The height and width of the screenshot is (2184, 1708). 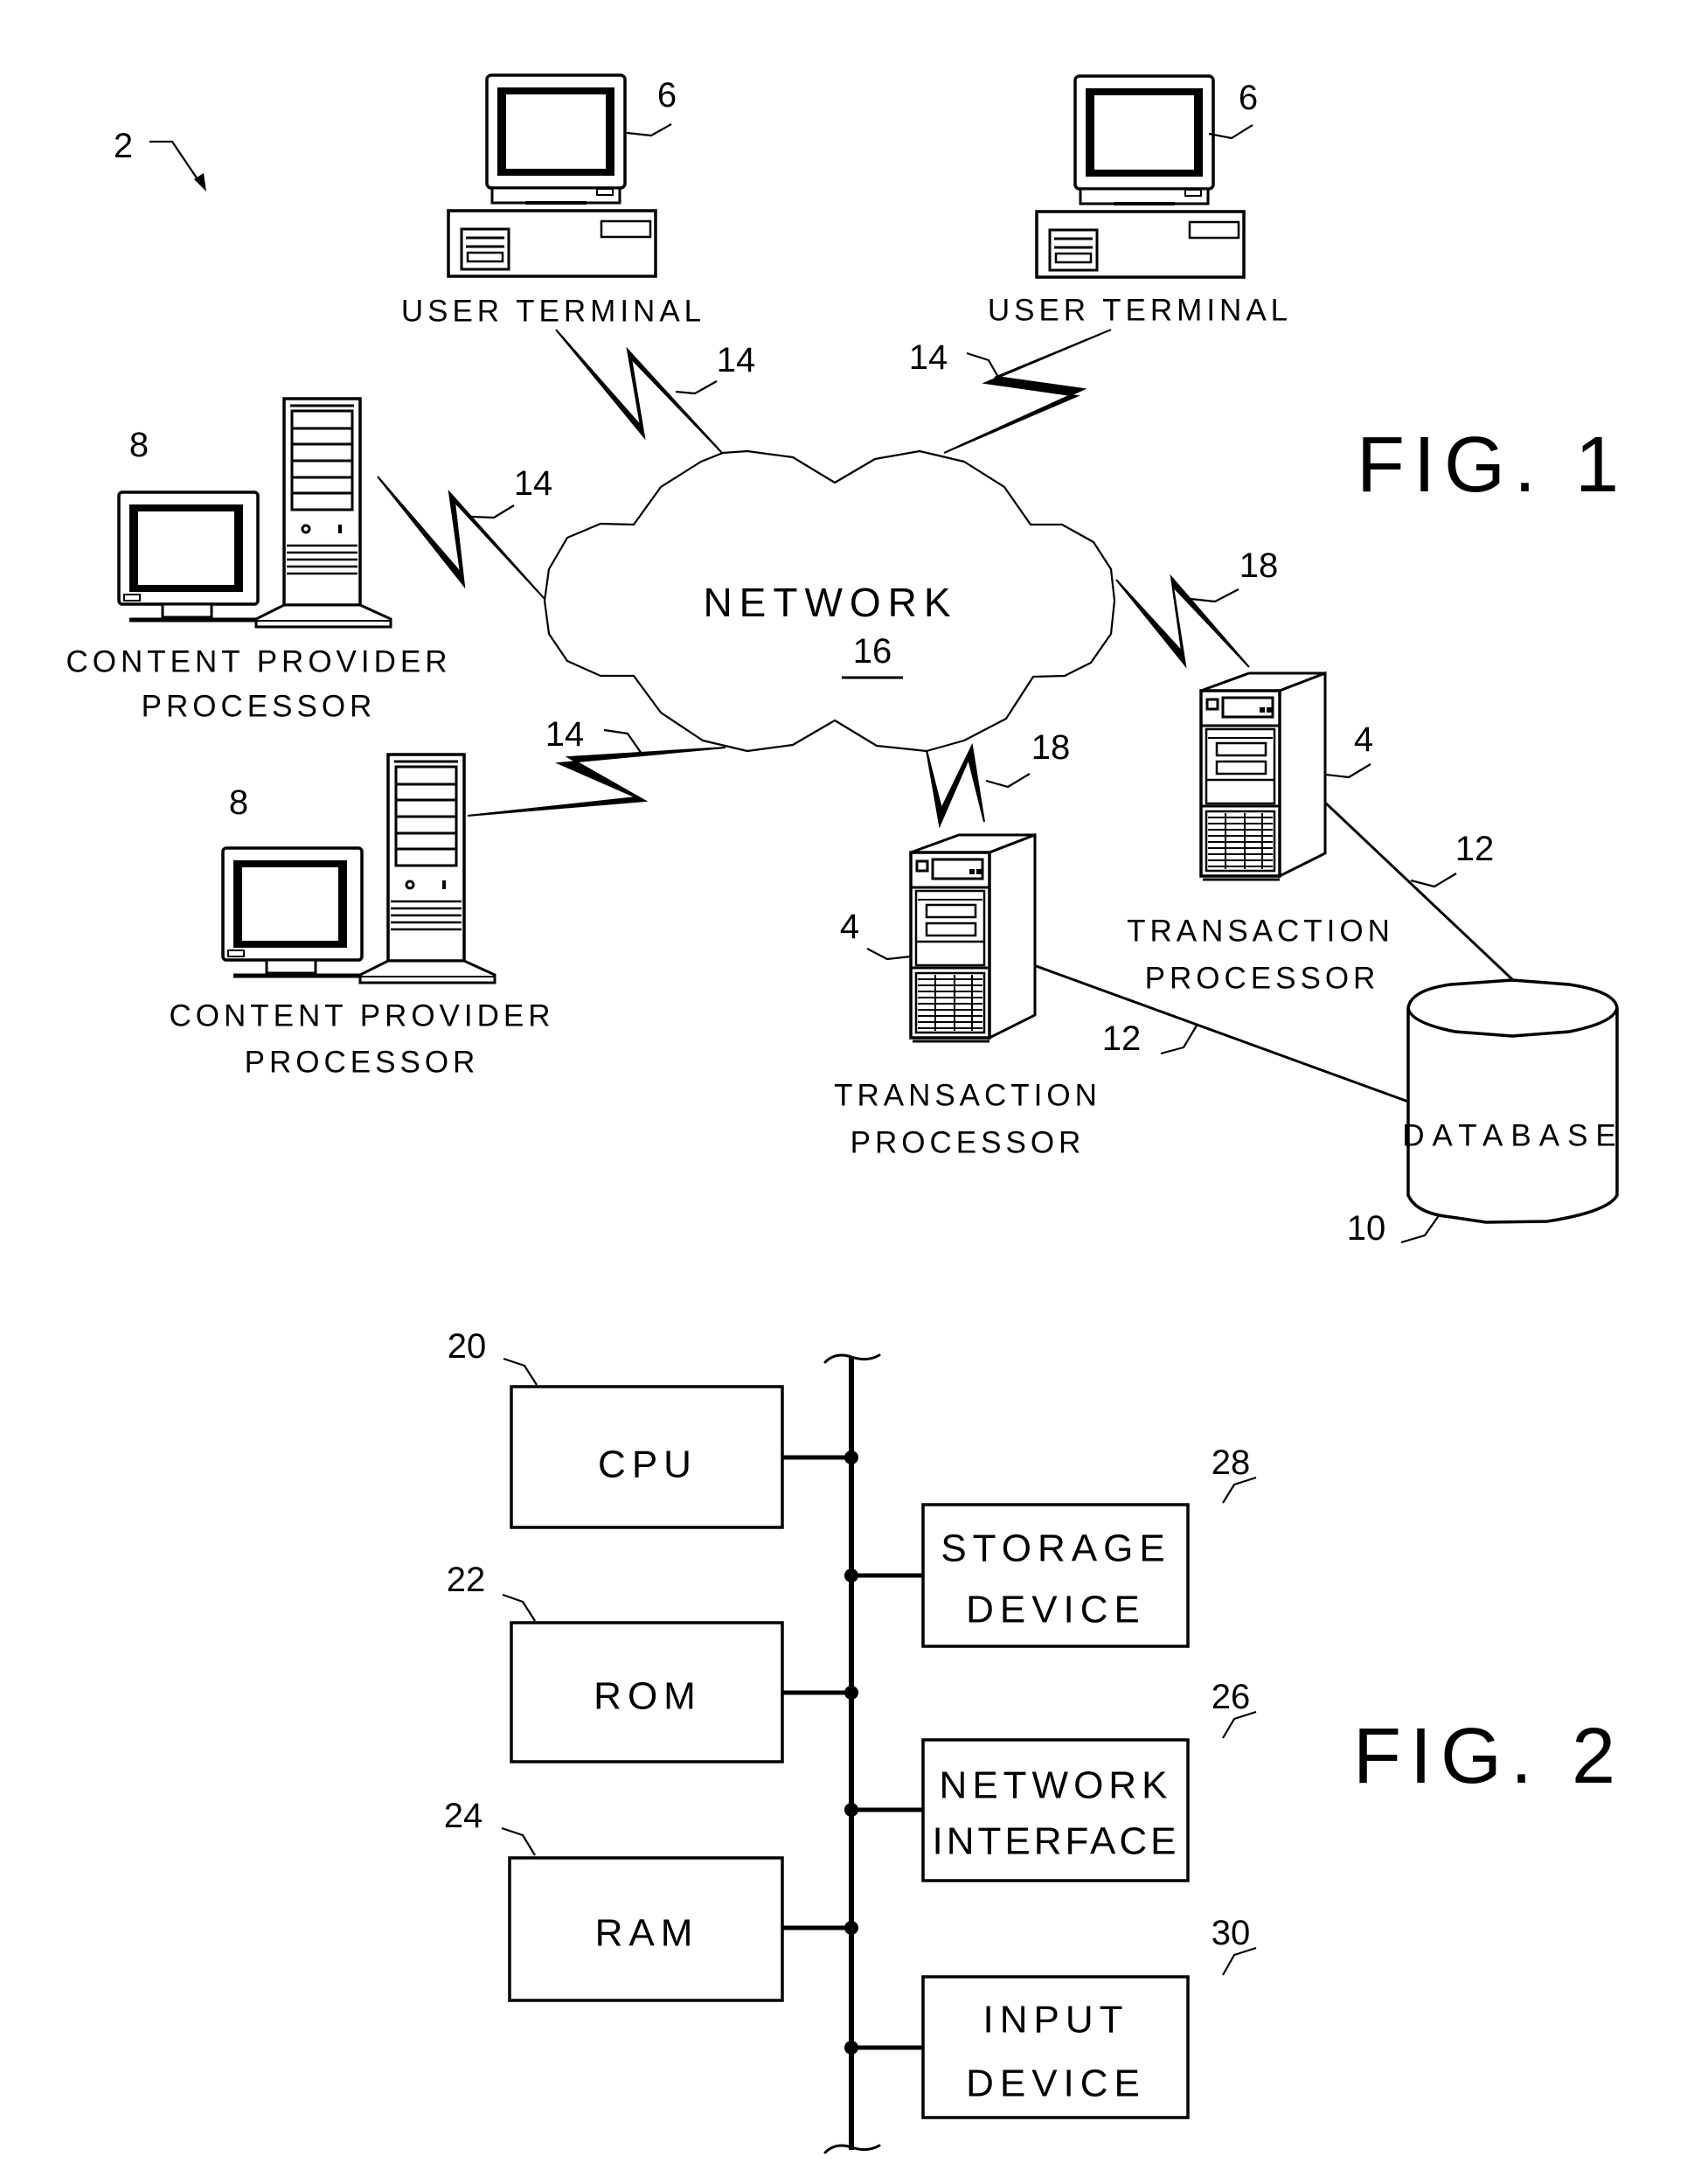 I want to click on figure-1-title: FIG. 1, so click(x=1492, y=465).